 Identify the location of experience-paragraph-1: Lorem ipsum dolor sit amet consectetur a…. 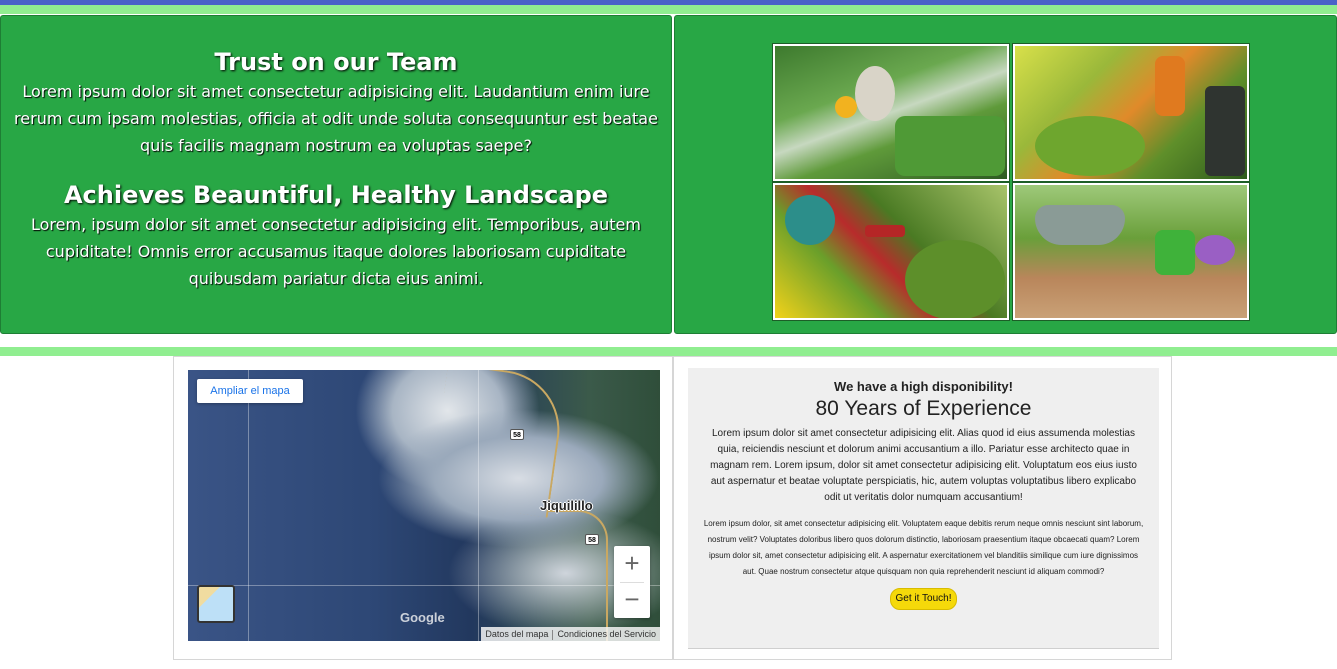
(923, 465).